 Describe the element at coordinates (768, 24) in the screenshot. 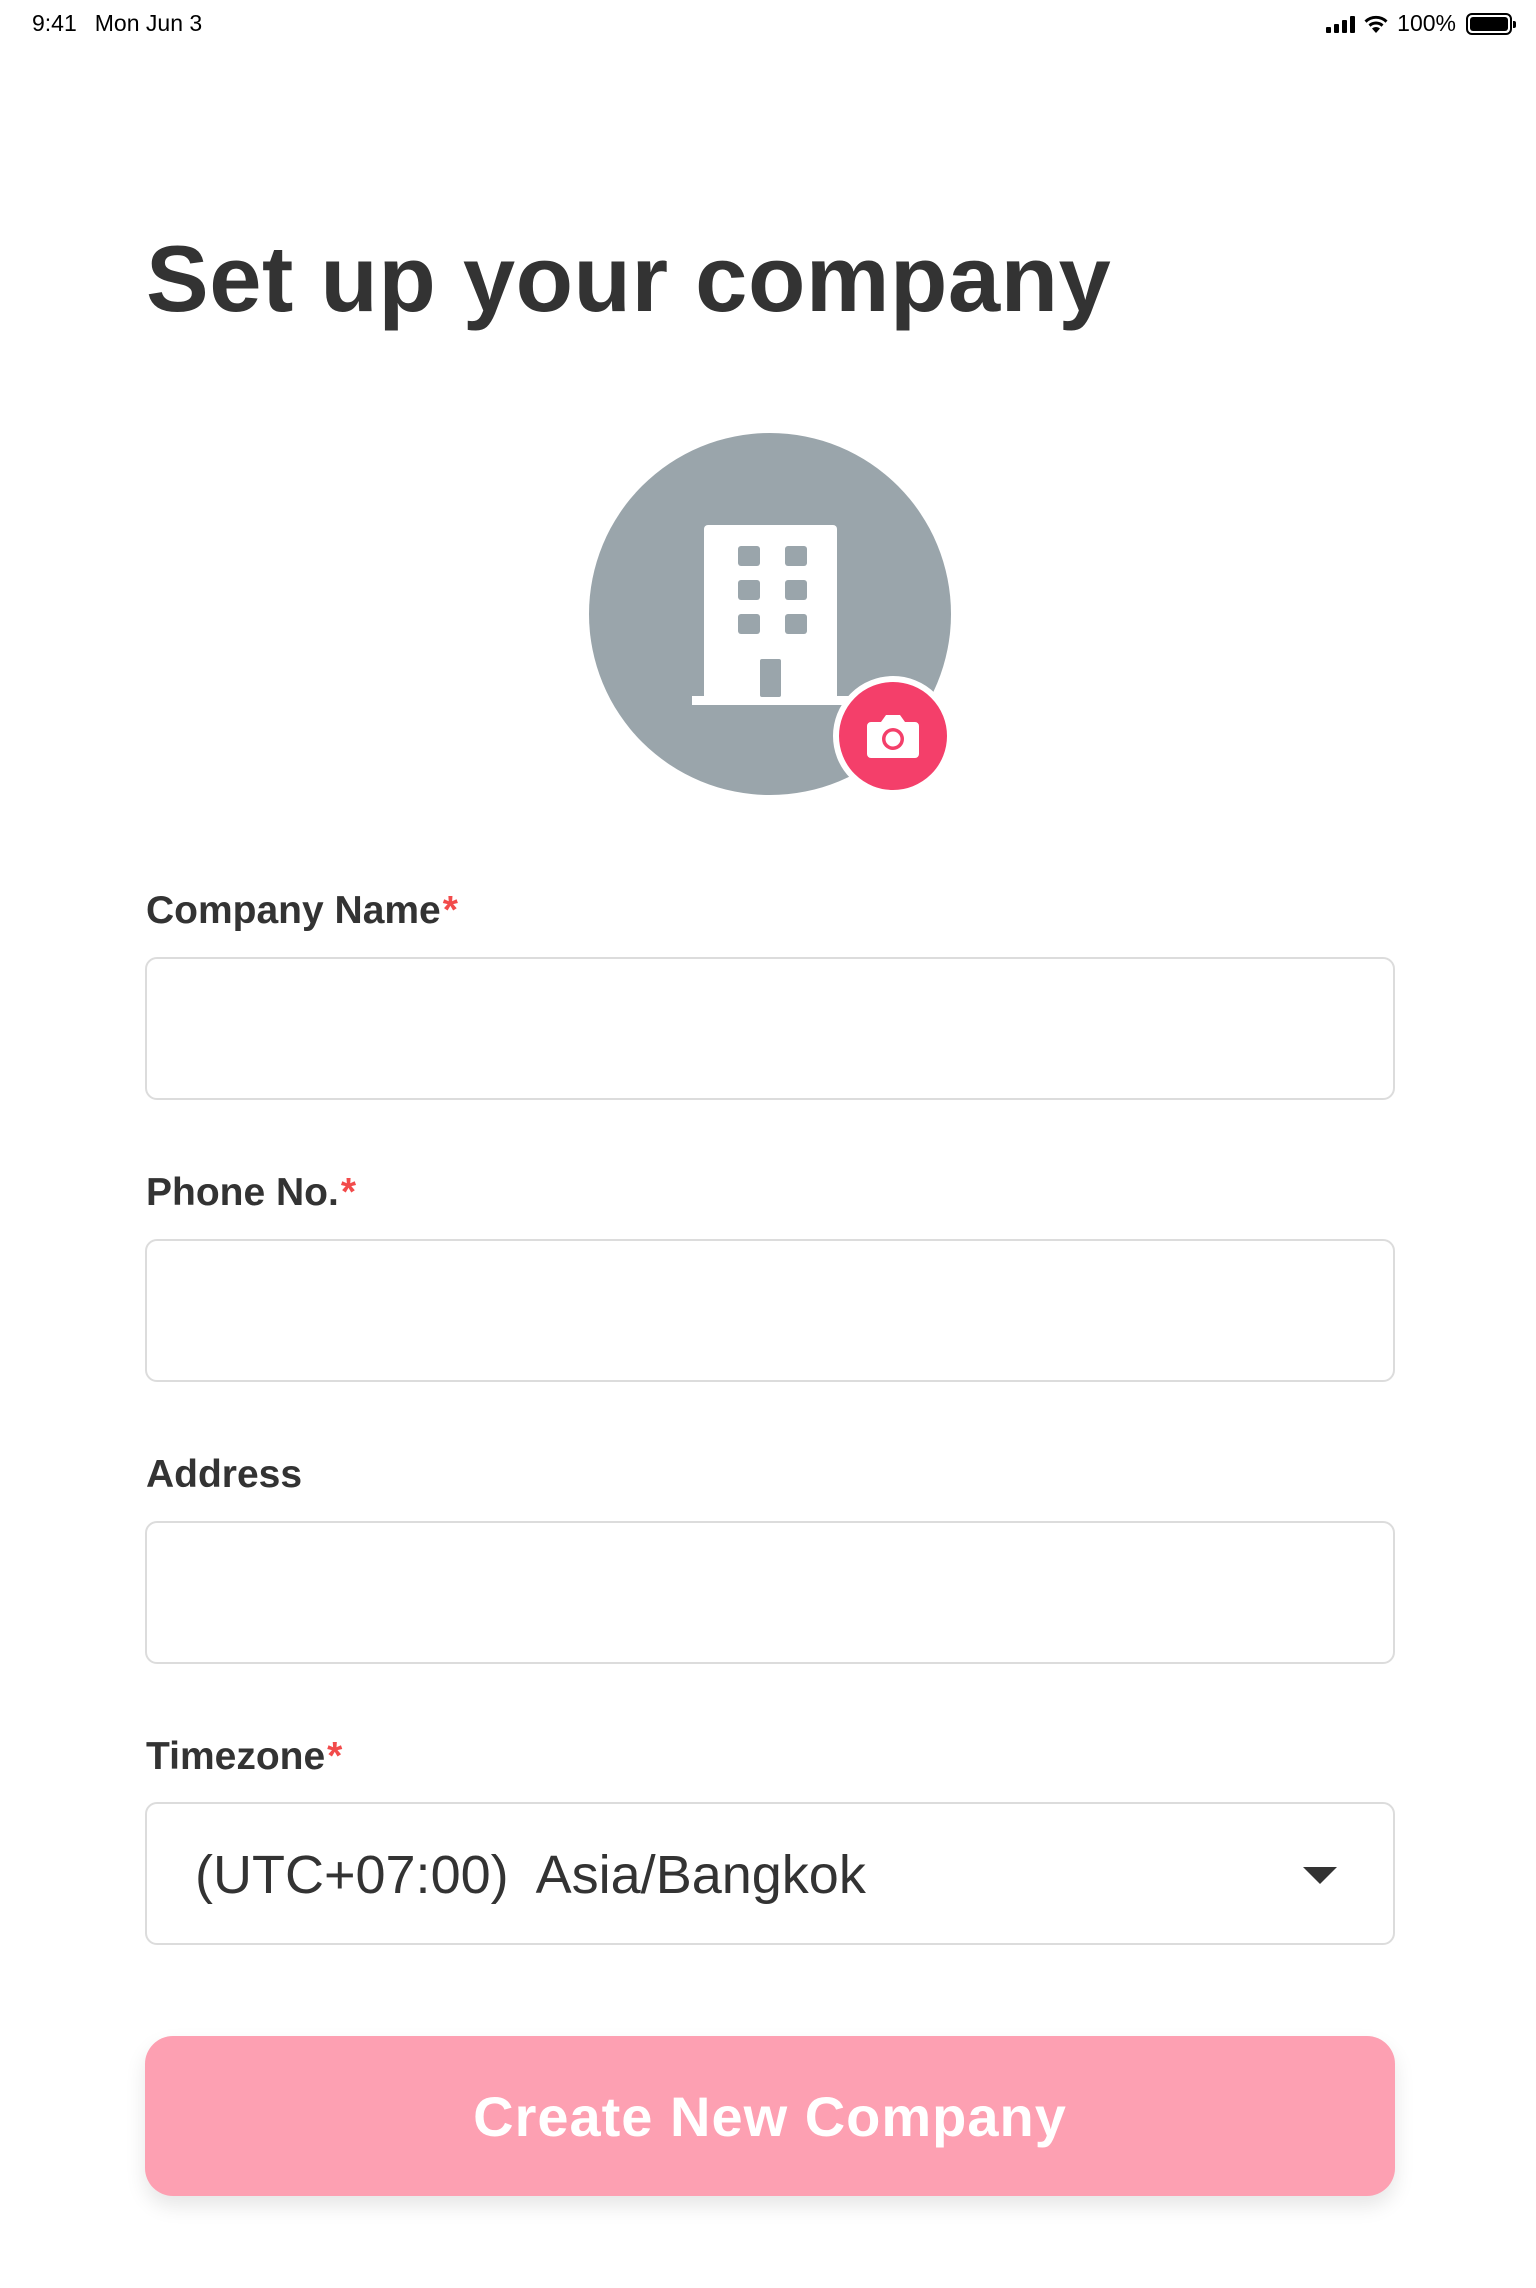

I see `status-bar: 9:41 Mon Jun 3 100%` at that location.